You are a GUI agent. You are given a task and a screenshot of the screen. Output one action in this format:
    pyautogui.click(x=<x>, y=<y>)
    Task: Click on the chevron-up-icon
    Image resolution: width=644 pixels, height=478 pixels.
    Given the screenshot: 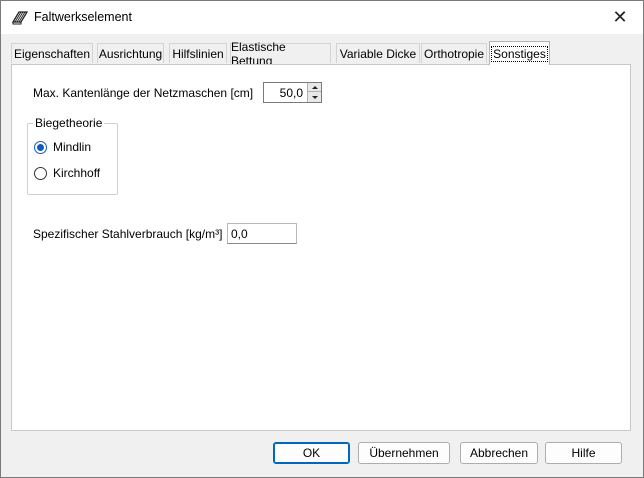 What is the action you would take?
    pyautogui.click(x=314, y=87)
    